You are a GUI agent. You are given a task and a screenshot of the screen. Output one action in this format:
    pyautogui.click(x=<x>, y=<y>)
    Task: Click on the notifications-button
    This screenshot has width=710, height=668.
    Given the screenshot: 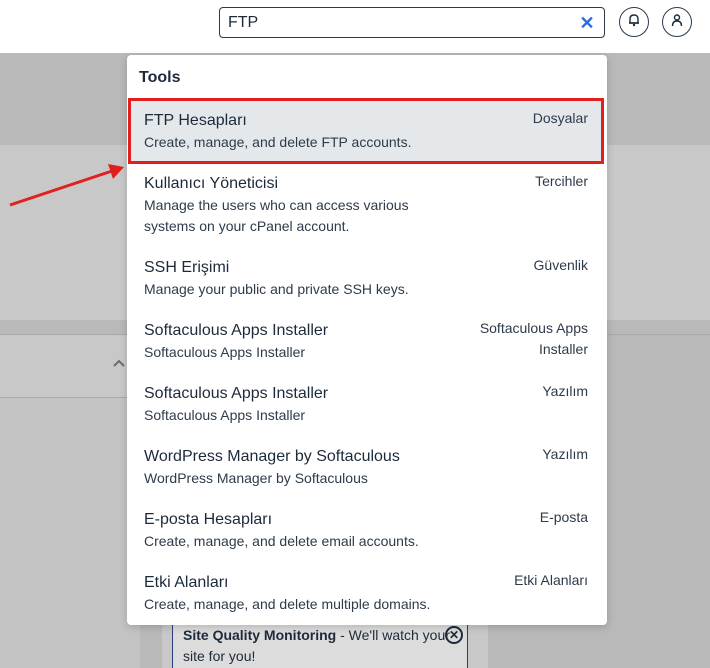 What is the action you would take?
    pyautogui.click(x=634, y=22)
    